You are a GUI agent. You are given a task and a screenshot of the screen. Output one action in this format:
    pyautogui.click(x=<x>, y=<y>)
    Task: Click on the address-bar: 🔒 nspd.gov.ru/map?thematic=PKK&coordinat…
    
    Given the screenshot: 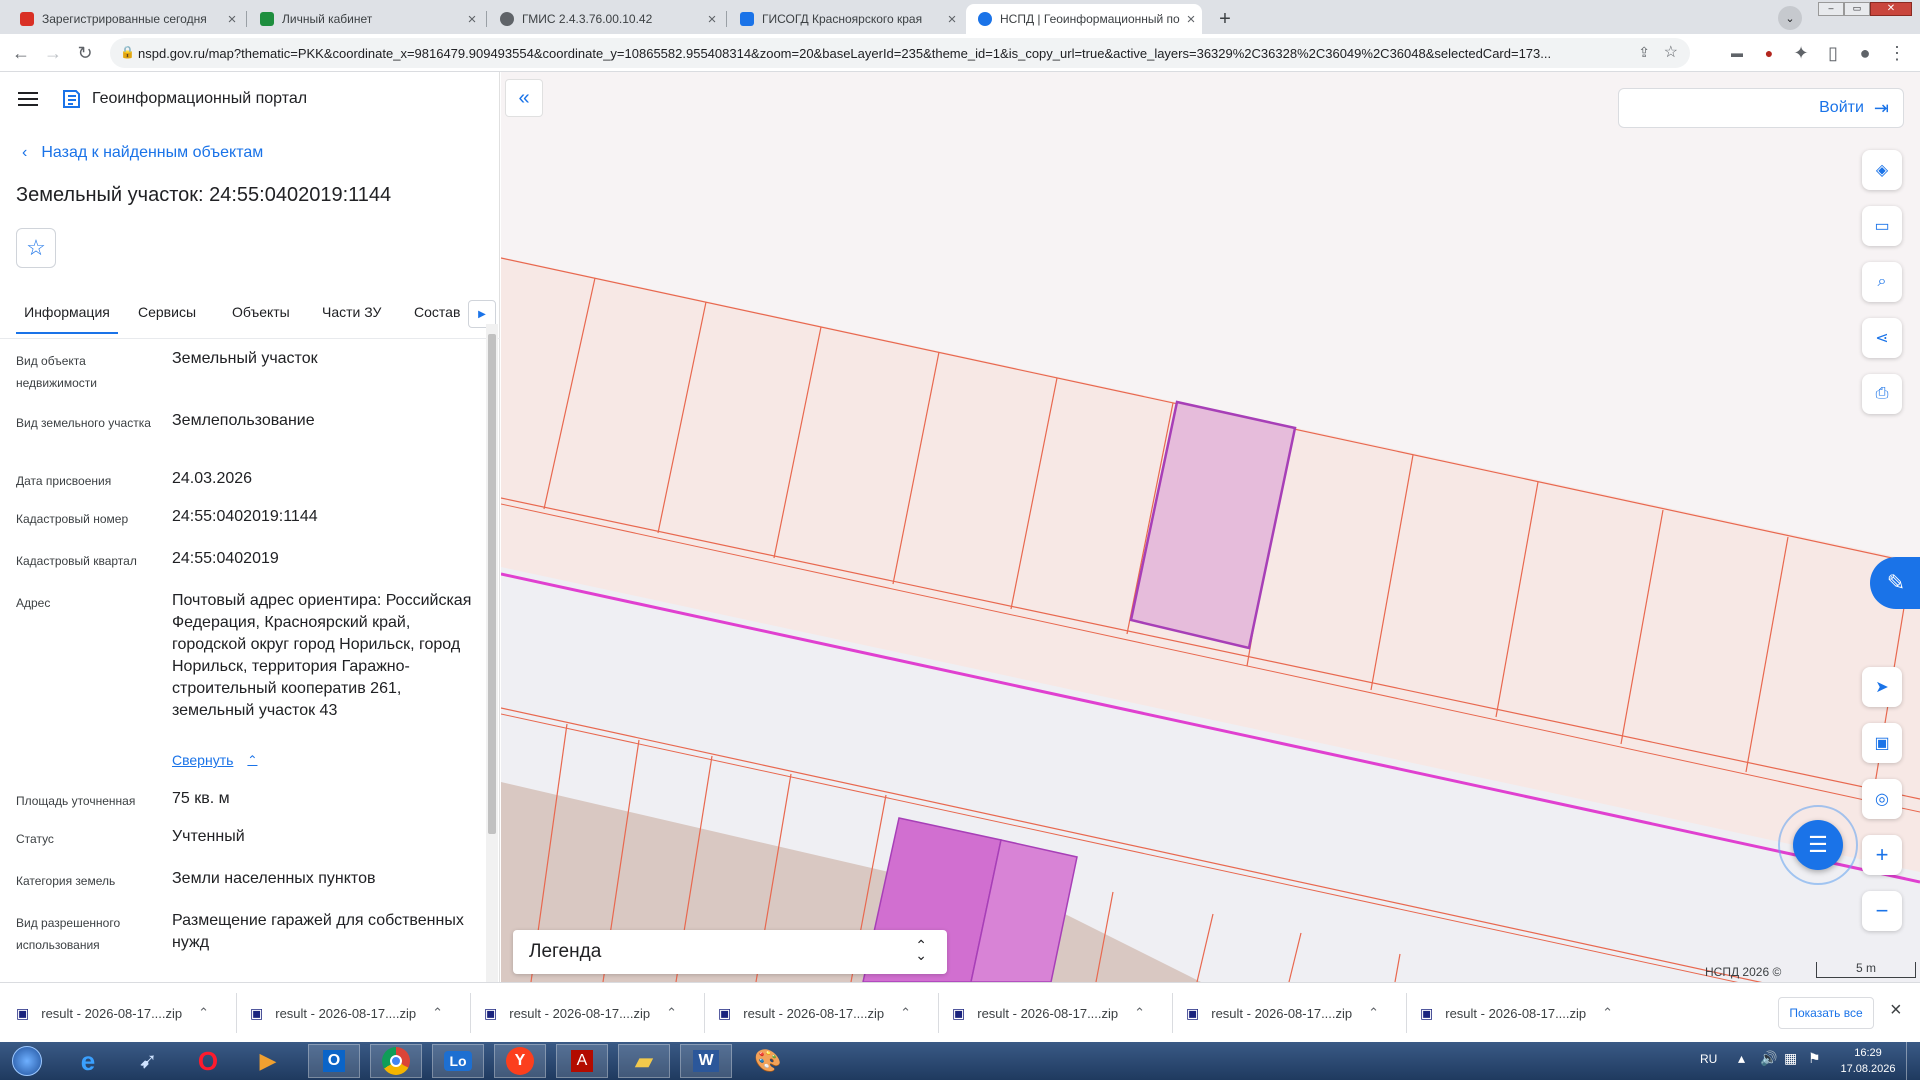 What is the action you would take?
    pyautogui.click(x=900, y=53)
    